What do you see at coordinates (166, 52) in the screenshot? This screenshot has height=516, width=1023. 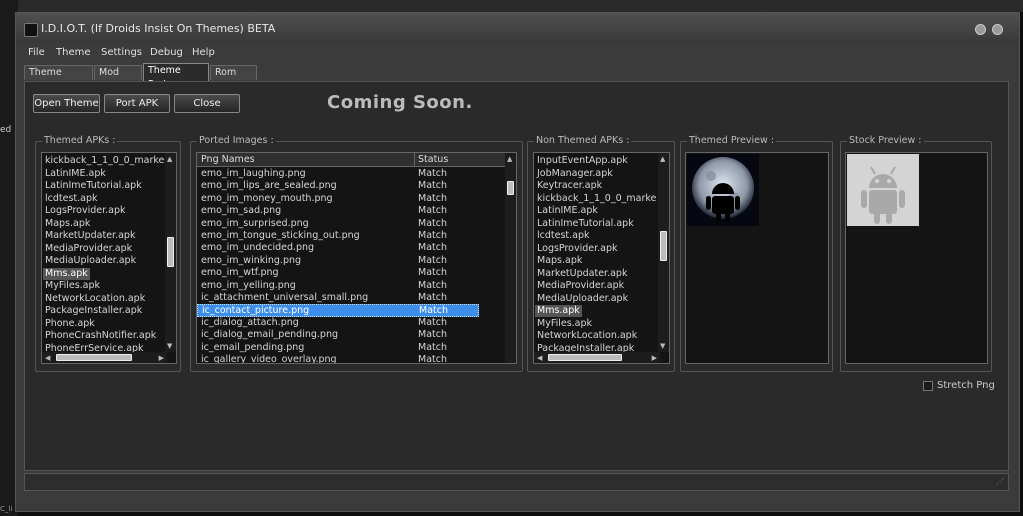 I see `menu-debug: Debug` at bounding box center [166, 52].